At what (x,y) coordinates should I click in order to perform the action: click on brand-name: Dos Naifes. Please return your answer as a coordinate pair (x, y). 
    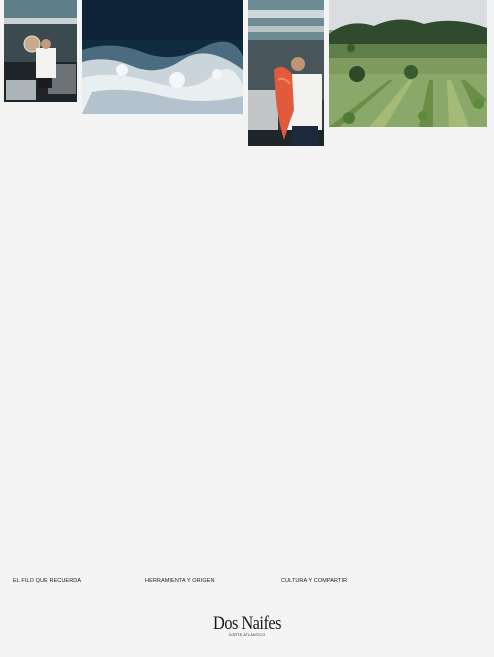
    Looking at the image, I should click on (247, 623).